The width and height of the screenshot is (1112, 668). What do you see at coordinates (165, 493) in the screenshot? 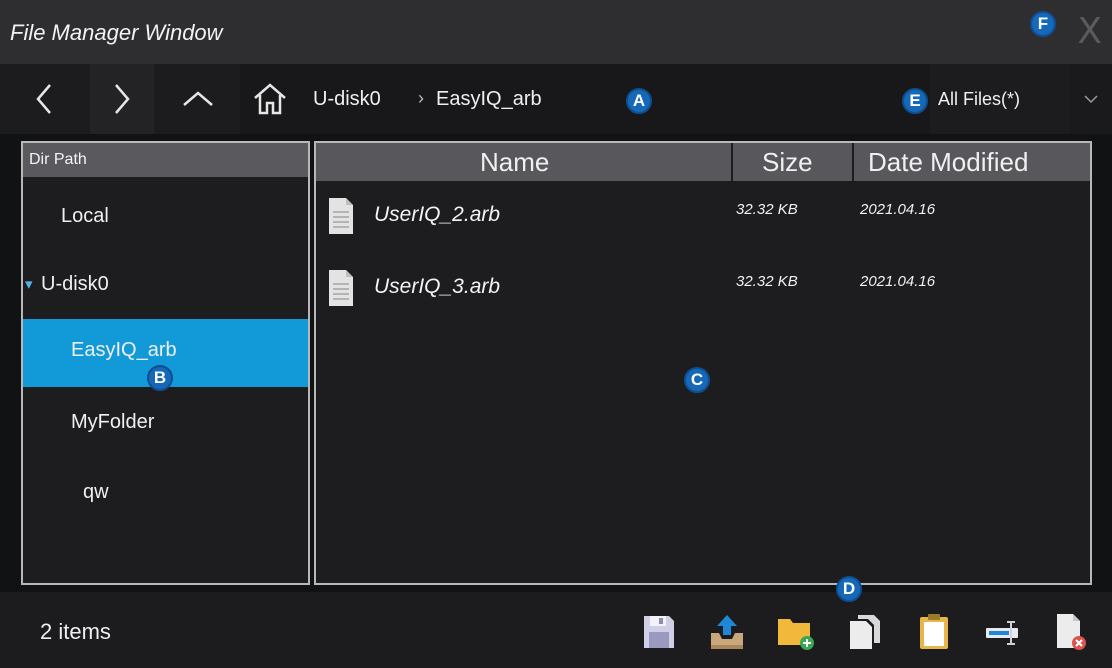
I see `dir-item-qw: qw` at bounding box center [165, 493].